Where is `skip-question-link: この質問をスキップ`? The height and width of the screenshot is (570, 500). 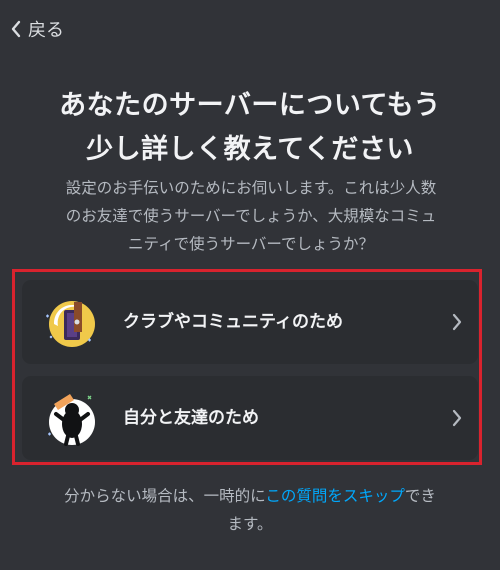
skip-question-link: この質問をスキップ is located at coordinates (335, 496).